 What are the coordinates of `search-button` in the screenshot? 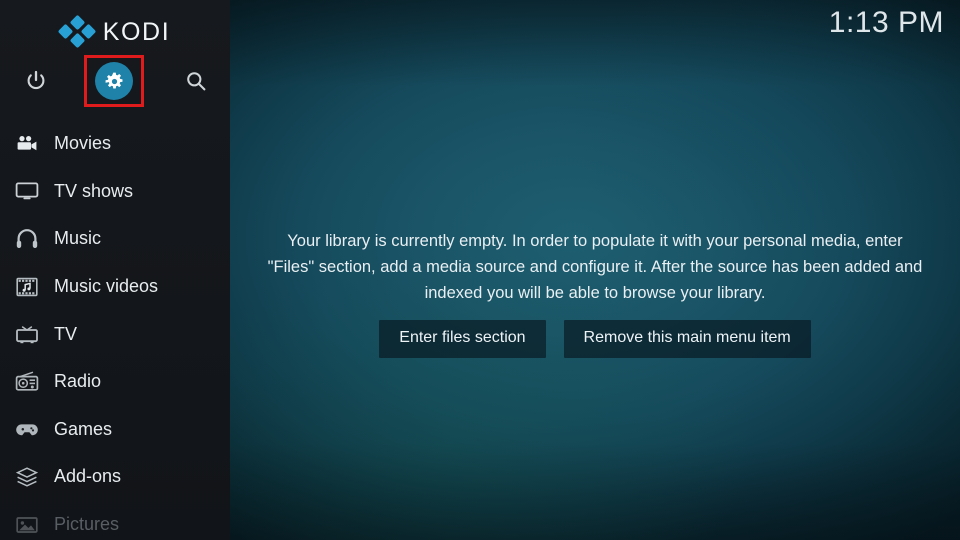 It's located at (196, 81).